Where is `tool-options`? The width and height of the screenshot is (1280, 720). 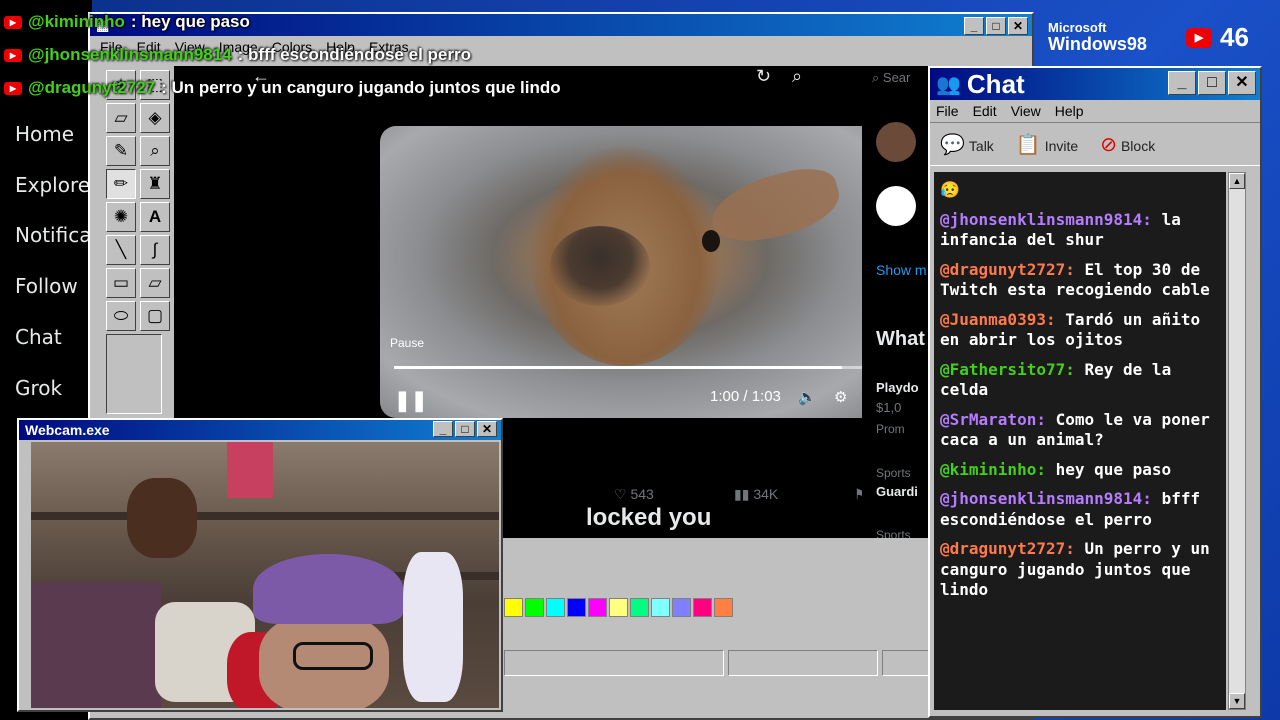
tool-options is located at coordinates (134, 374).